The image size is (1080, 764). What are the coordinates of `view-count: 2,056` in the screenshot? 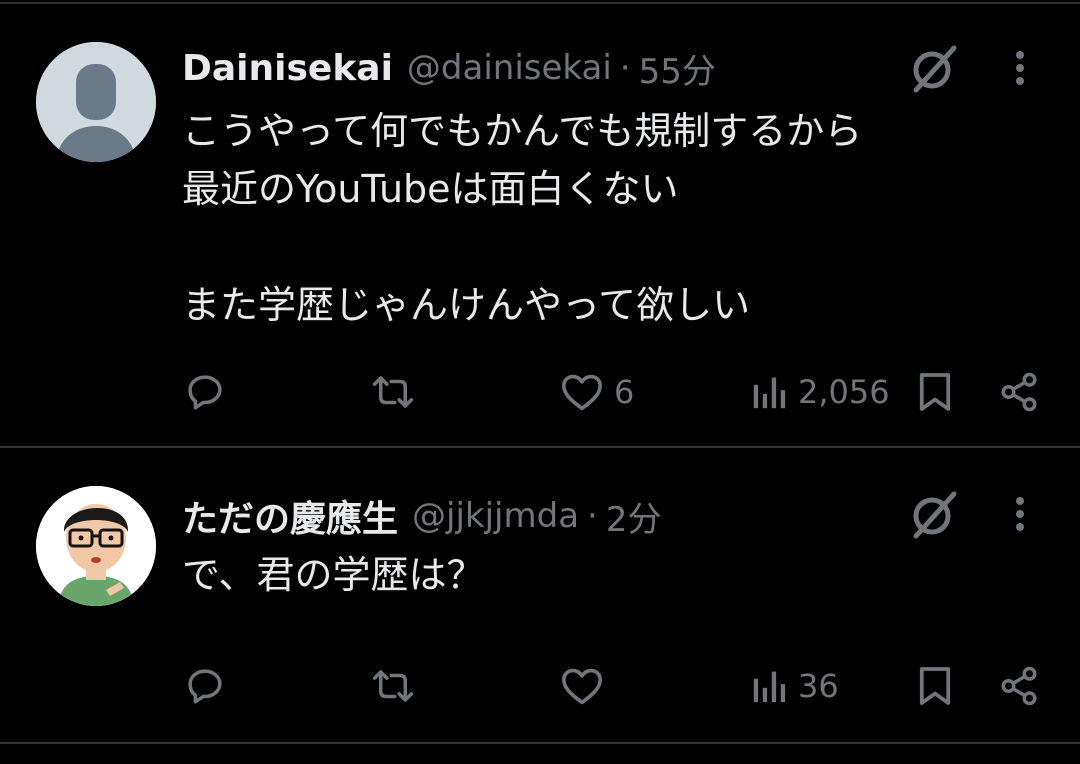 It's located at (844, 392).